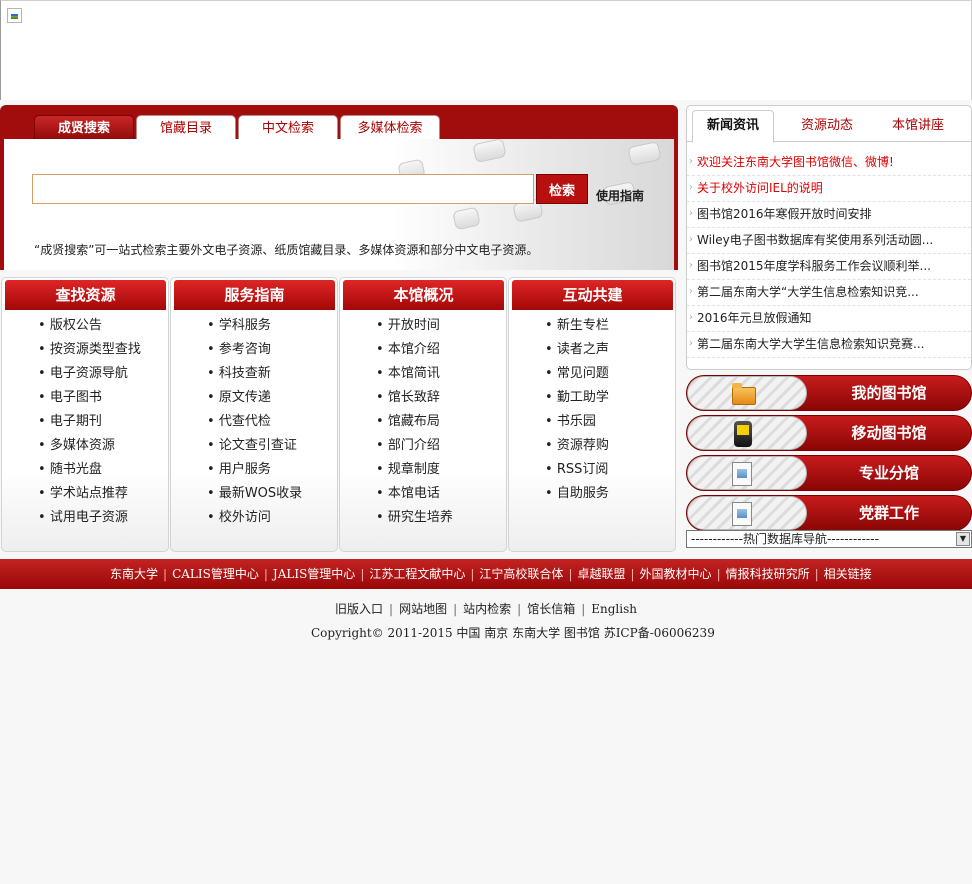 Image resolution: width=972 pixels, height=884 pixels. What do you see at coordinates (254, 326) in the screenshot?
I see `list-item: 学科服务` at bounding box center [254, 326].